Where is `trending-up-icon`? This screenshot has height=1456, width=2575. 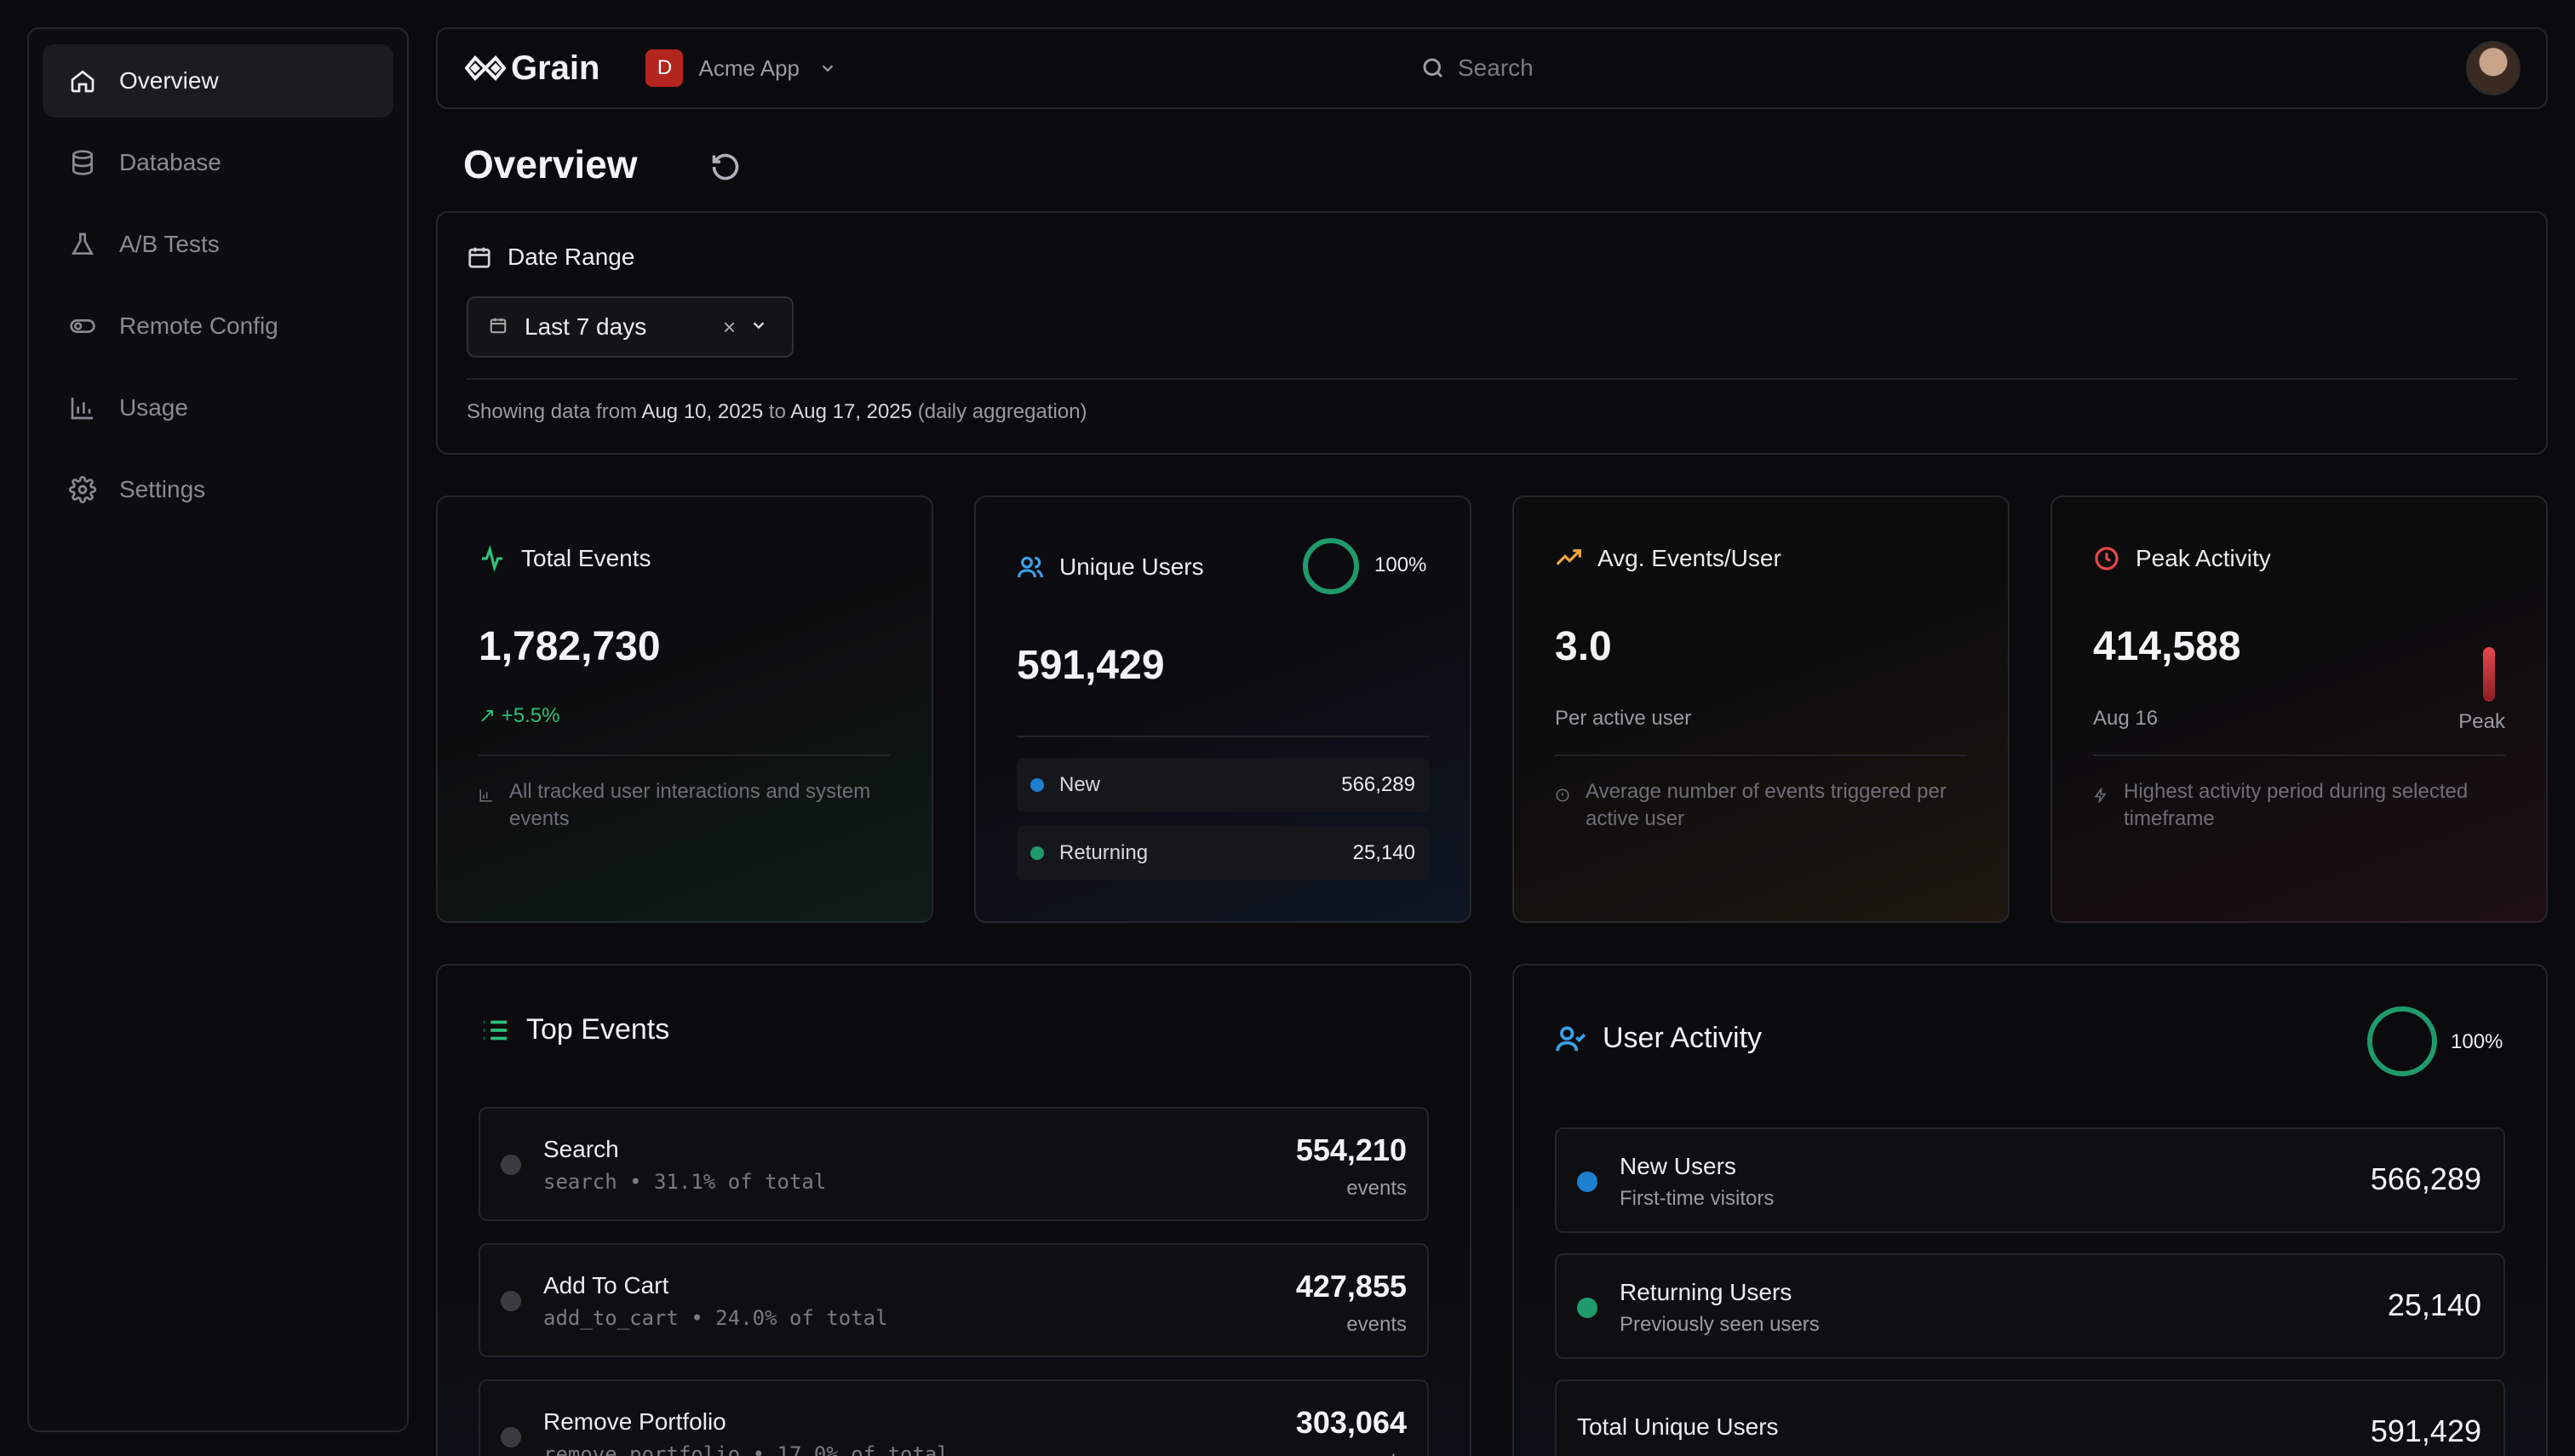
trending-up-icon is located at coordinates (1568, 557).